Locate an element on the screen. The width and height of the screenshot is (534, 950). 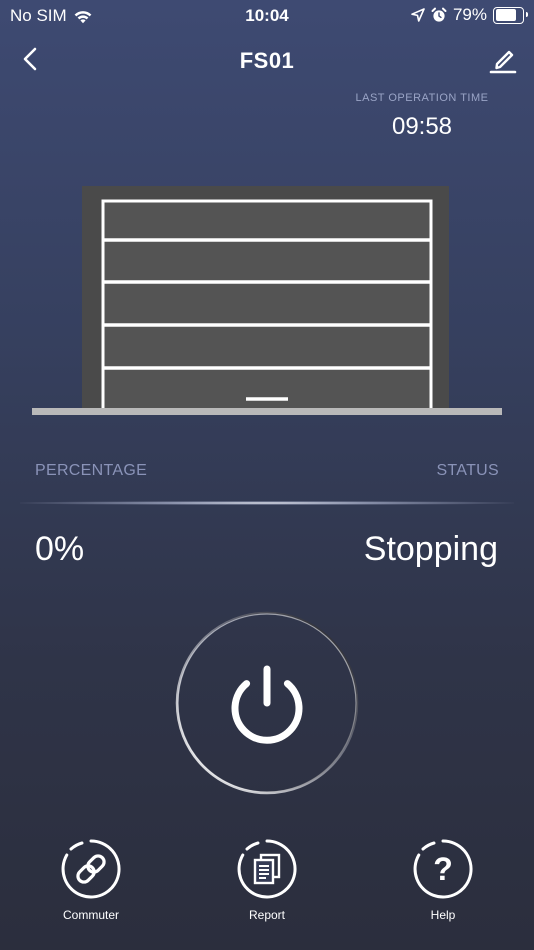
nav-commuter-label: Commuter is located at coordinates (90, 915).